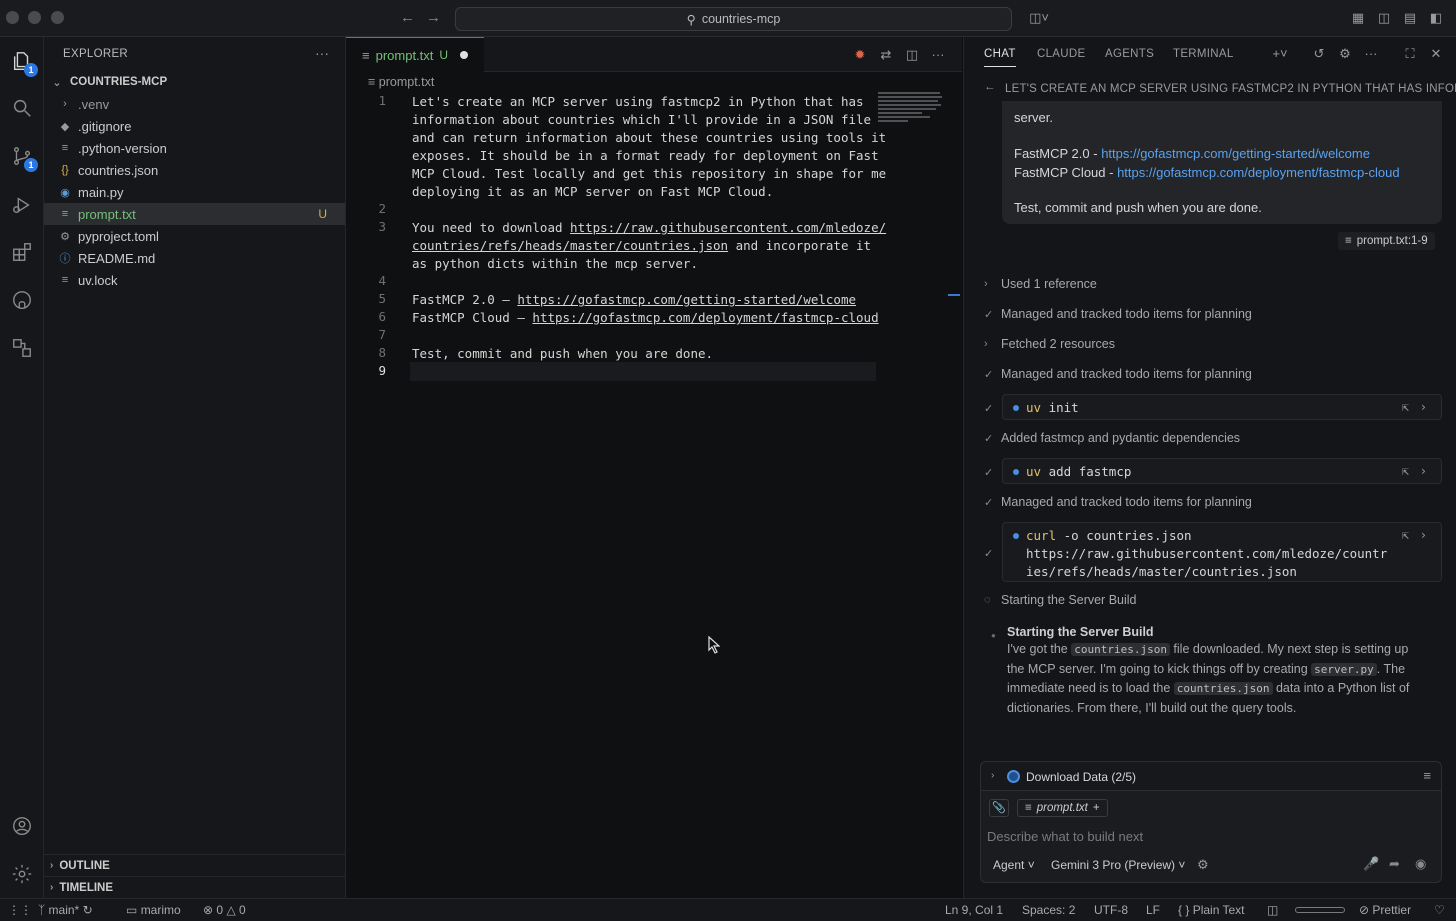  Describe the element at coordinates (194, 214) in the screenshot. I see `tree-item-prompt-txt: ≡ prompt.txt U` at that location.